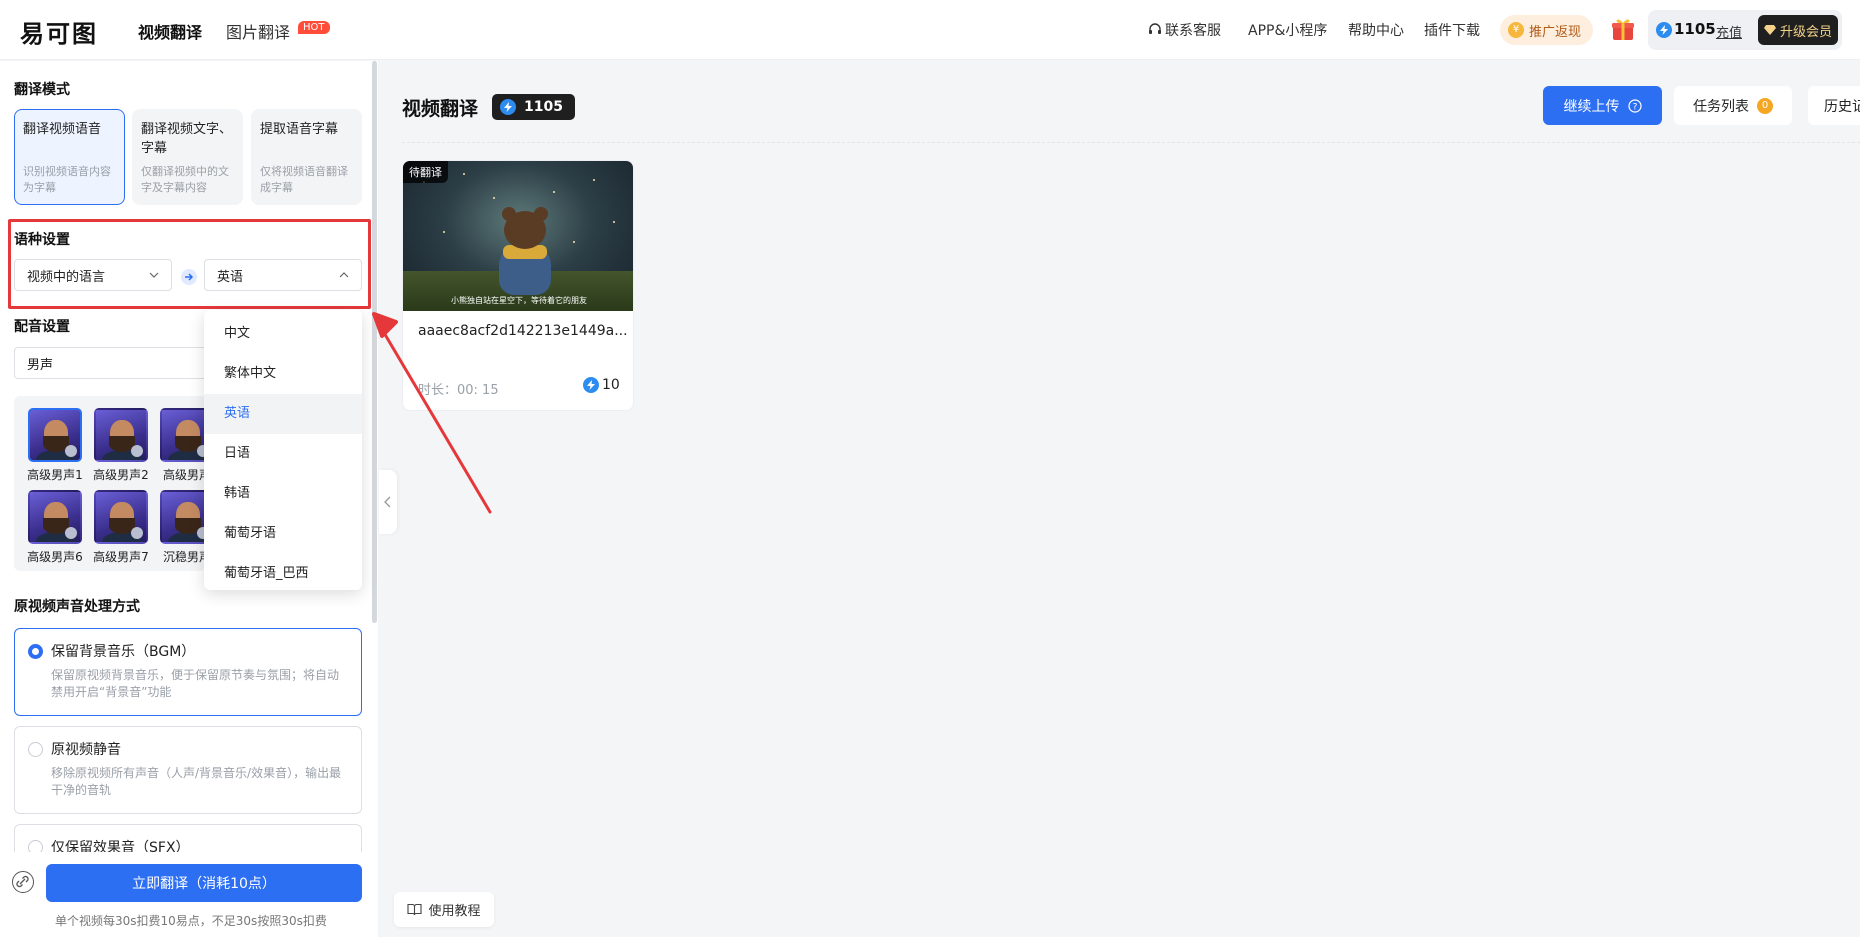 Image resolution: width=1860 pixels, height=937 pixels. What do you see at coordinates (518, 236) in the screenshot?
I see `video-thumbnail: 小熊独自站在星空下，等待着它的朋友 待翻译` at bounding box center [518, 236].